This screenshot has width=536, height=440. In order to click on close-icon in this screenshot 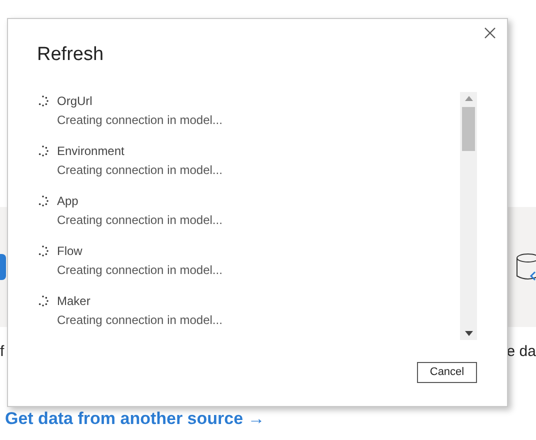, I will do `click(490, 33)`.